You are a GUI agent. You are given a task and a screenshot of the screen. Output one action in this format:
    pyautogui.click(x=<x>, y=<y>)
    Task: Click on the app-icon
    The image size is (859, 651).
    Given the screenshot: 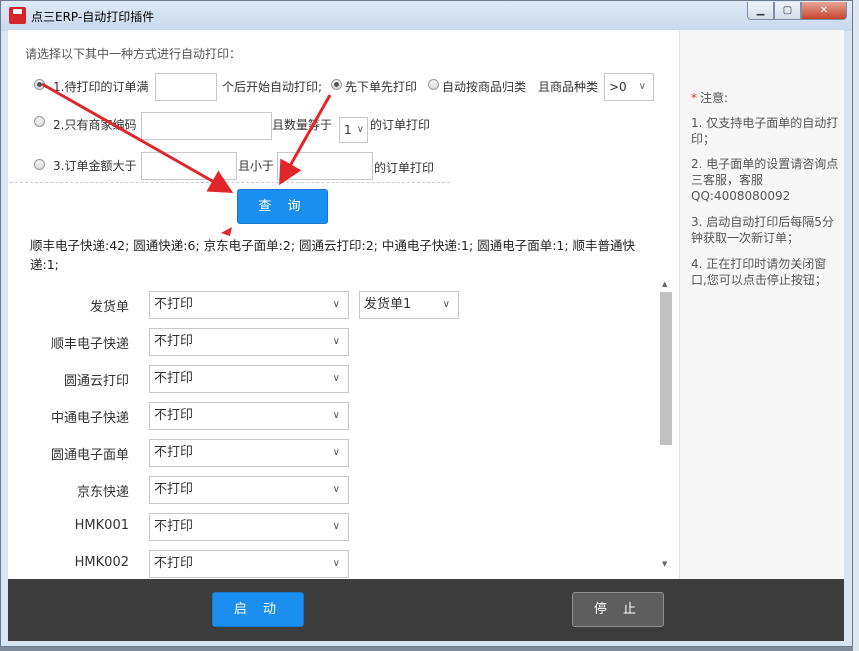 What is the action you would take?
    pyautogui.click(x=17, y=15)
    